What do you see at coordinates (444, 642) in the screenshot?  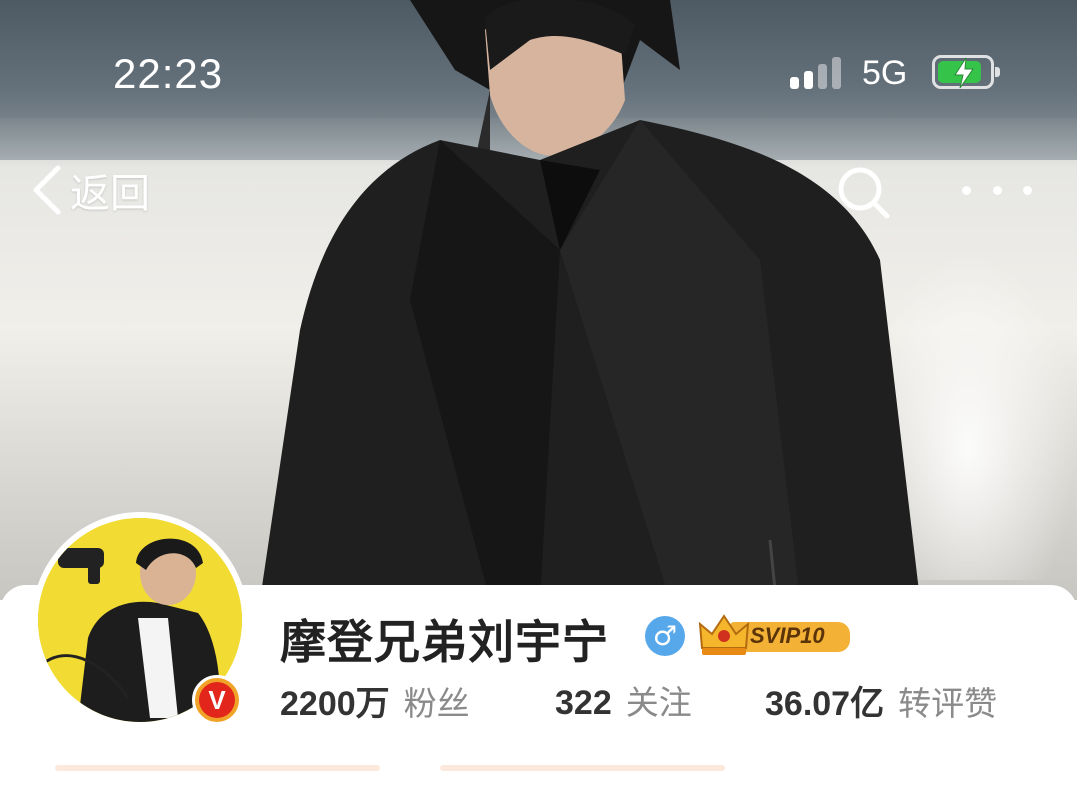 I see `profile-name: 摩登兄弟刘宇宁` at bounding box center [444, 642].